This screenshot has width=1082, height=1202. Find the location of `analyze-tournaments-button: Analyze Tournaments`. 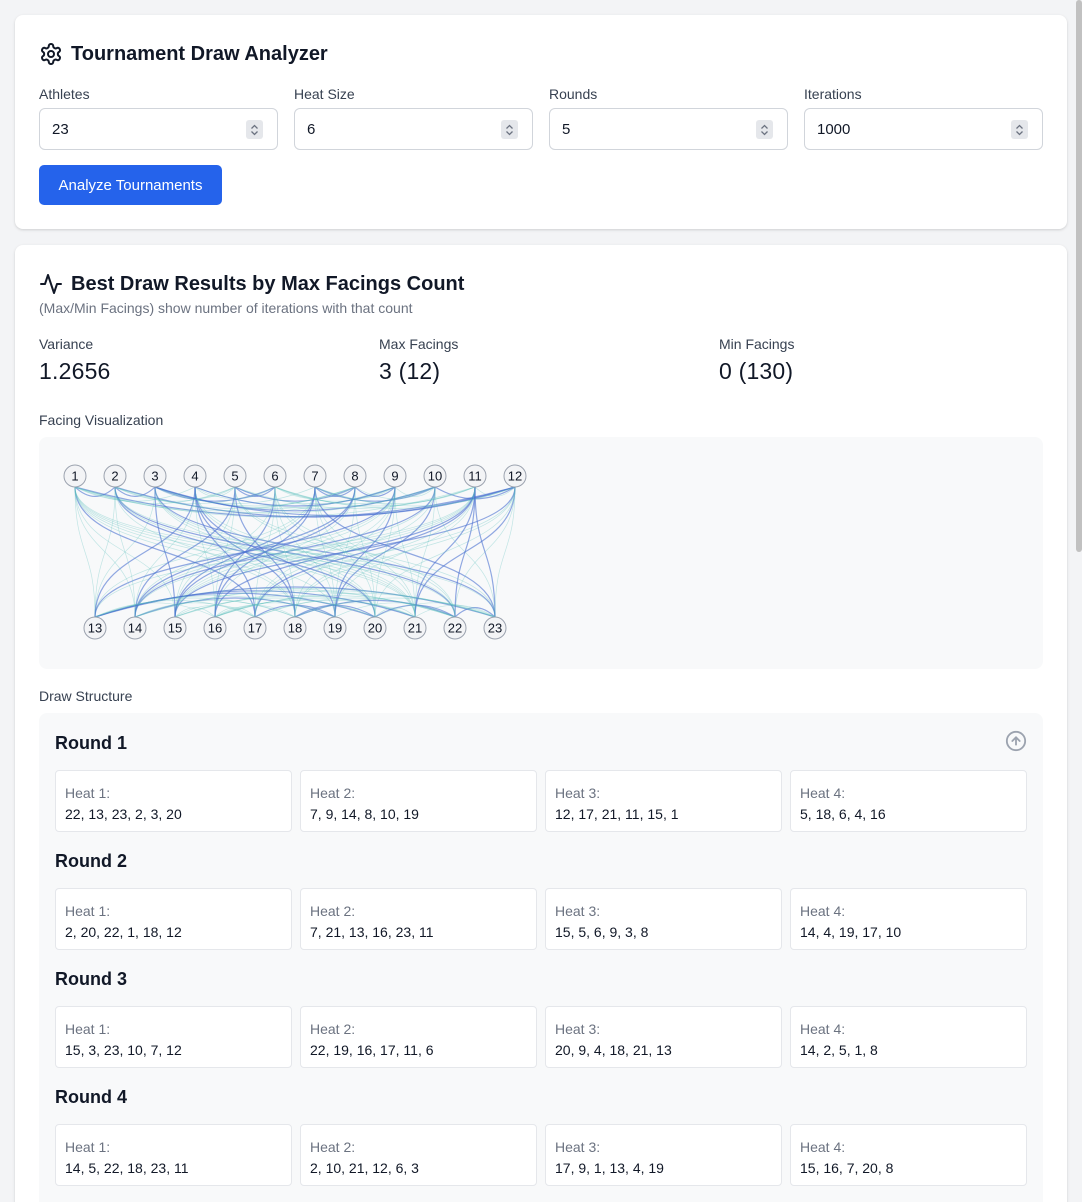

analyze-tournaments-button: Analyze Tournaments is located at coordinates (130, 185).